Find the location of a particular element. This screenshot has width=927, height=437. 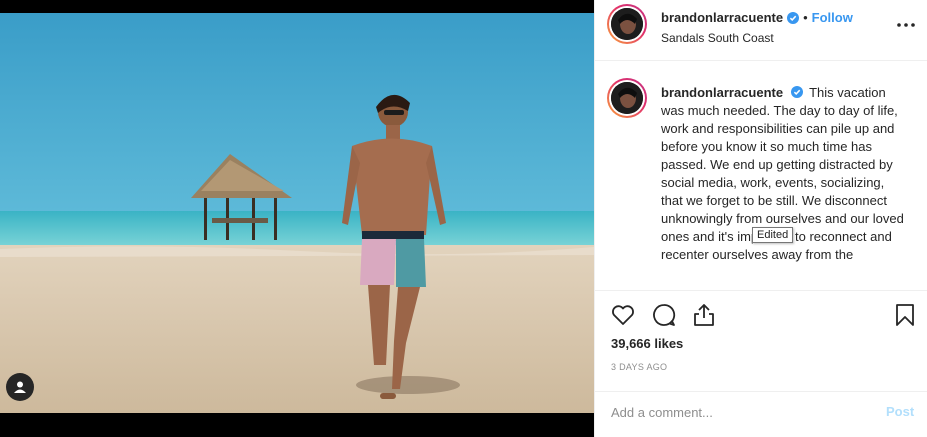

post-comment-button: Post is located at coordinates (900, 411).